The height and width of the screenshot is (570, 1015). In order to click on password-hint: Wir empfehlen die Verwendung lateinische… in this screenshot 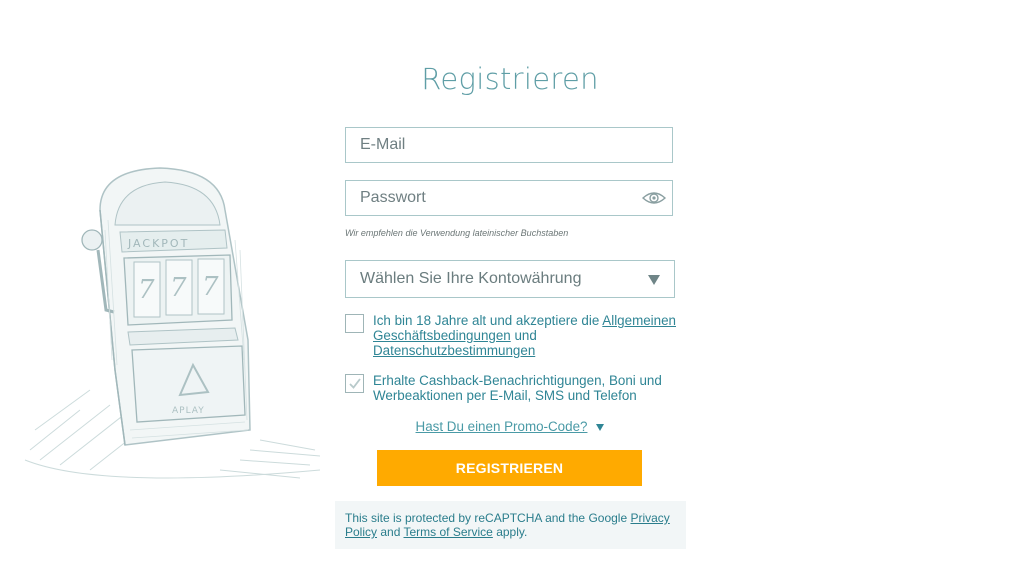, I will do `click(457, 233)`.